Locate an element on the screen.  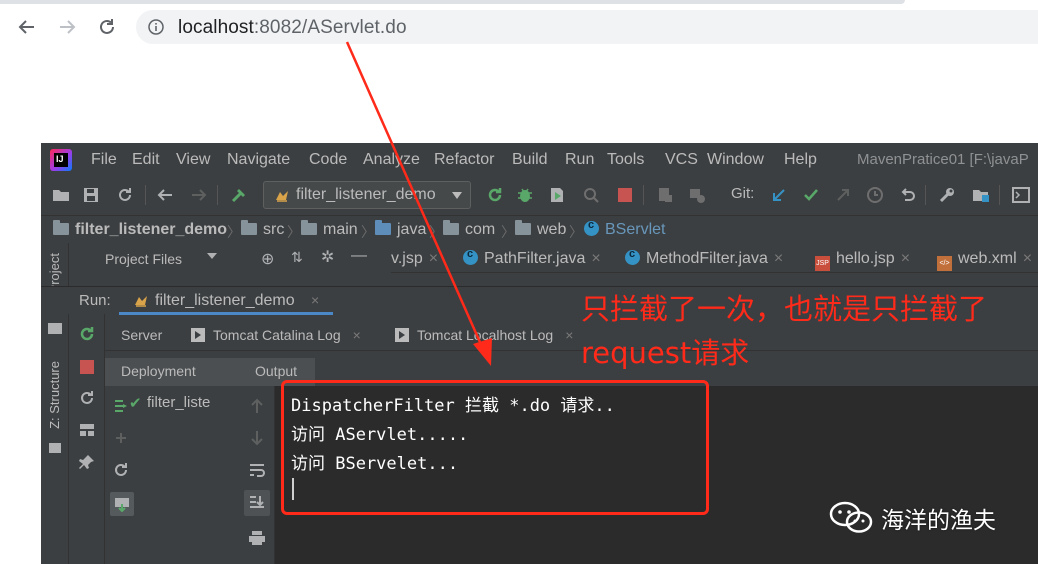
scroll-to-end-icon is located at coordinates (257, 503).